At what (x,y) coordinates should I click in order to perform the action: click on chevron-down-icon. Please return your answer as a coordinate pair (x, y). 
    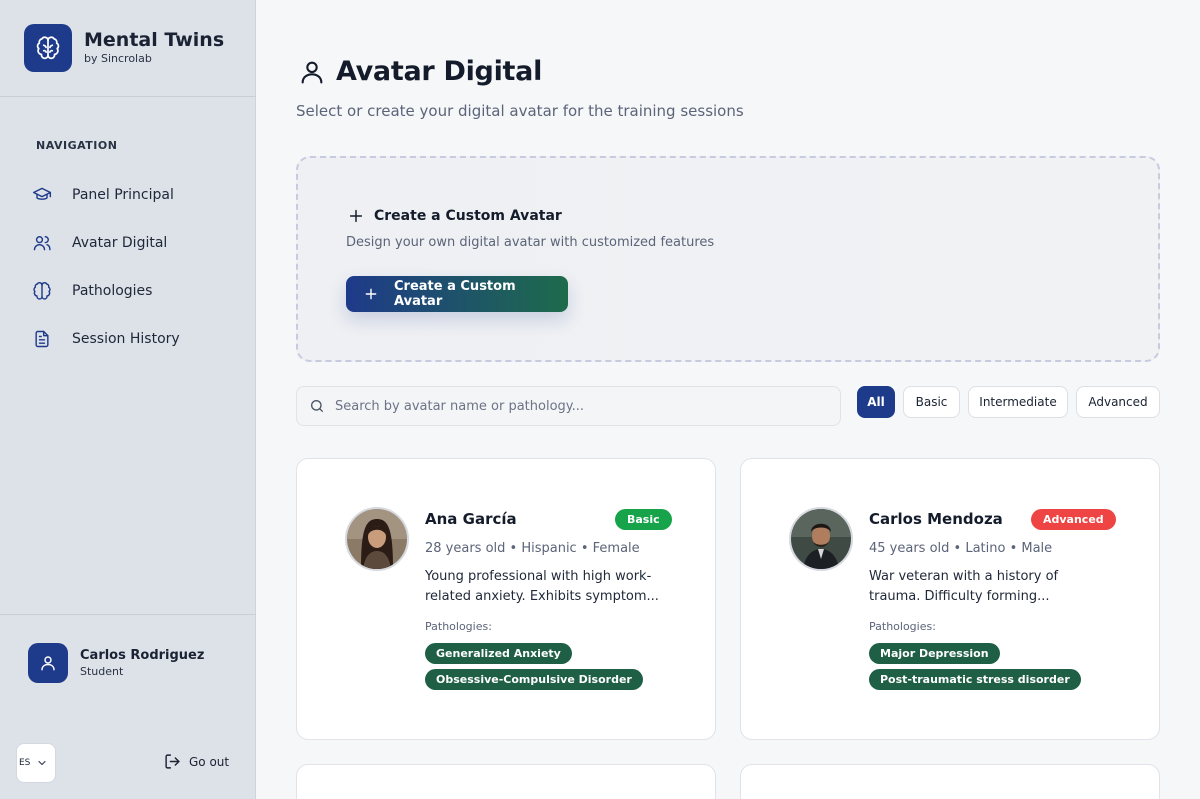
    Looking at the image, I should click on (42, 763).